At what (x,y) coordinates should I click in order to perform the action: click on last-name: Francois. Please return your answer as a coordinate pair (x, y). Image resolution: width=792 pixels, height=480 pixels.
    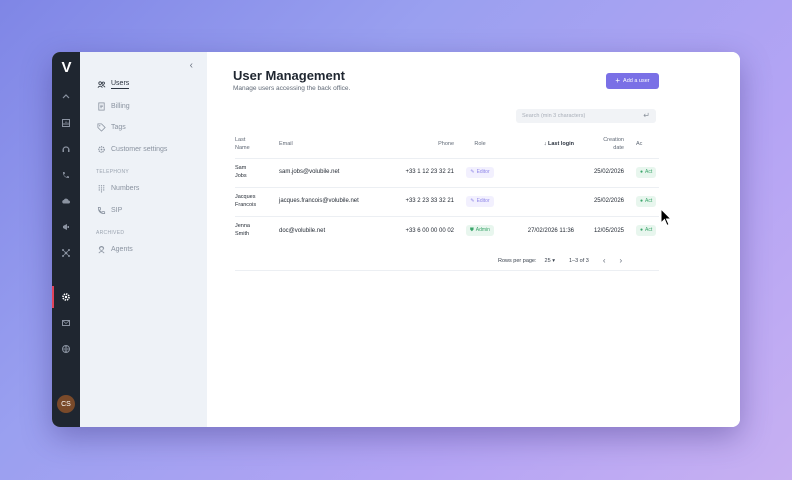
    Looking at the image, I should click on (246, 204).